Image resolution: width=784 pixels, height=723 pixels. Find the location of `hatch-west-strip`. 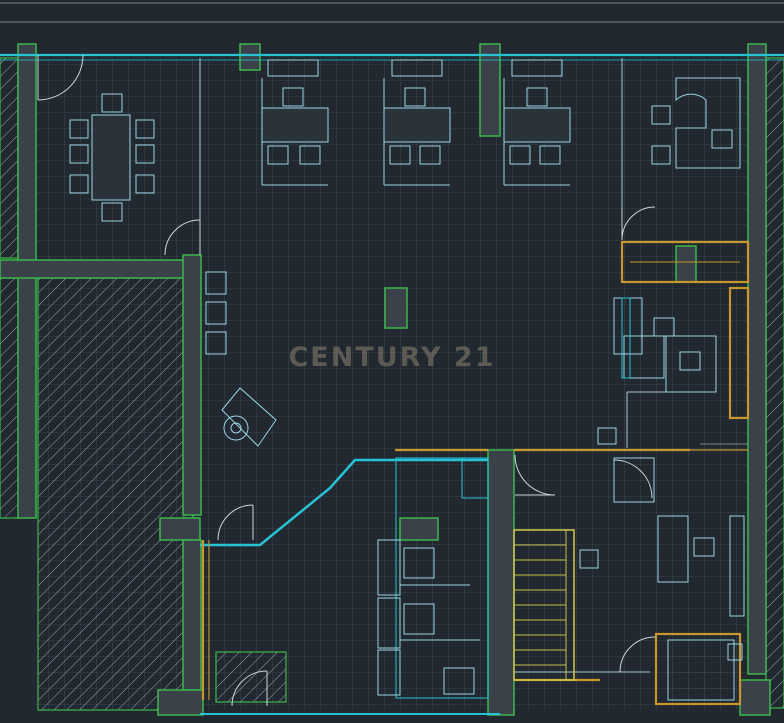

hatch-west-strip is located at coordinates (10, 398).